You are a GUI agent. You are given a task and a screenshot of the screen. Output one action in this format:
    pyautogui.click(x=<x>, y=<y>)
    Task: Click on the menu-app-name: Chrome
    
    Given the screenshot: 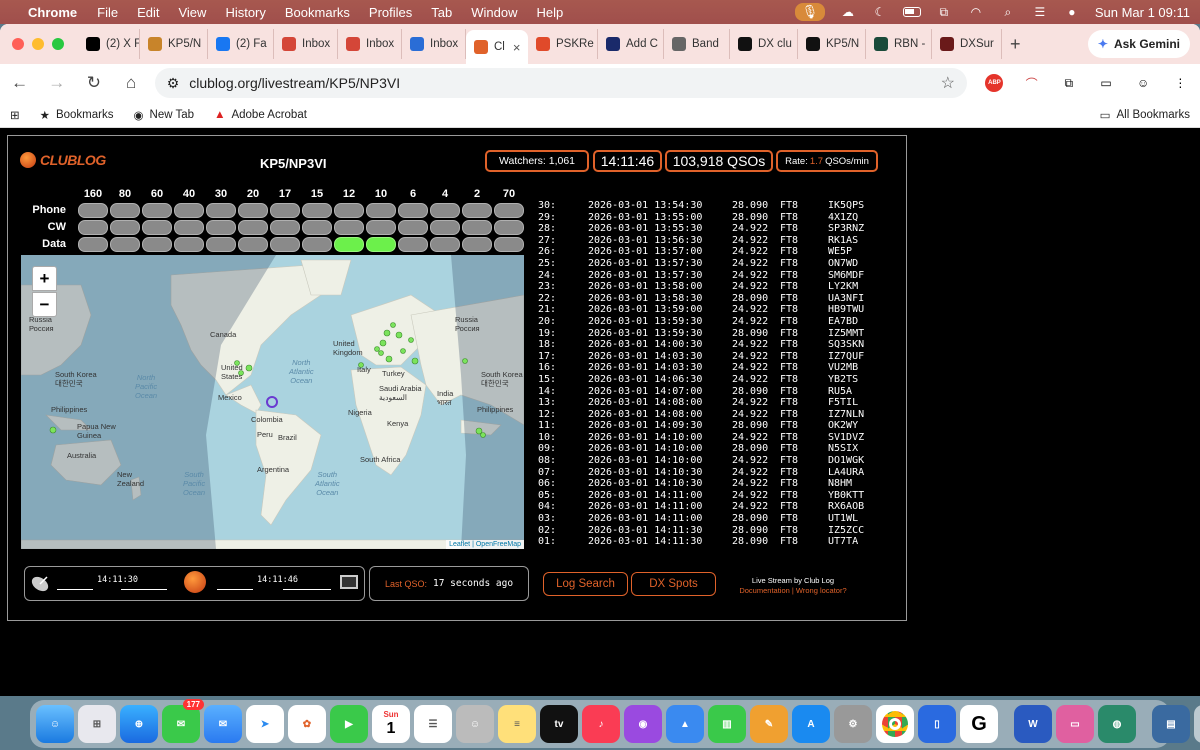 What is the action you would take?
    pyautogui.click(x=52, y=12)
    